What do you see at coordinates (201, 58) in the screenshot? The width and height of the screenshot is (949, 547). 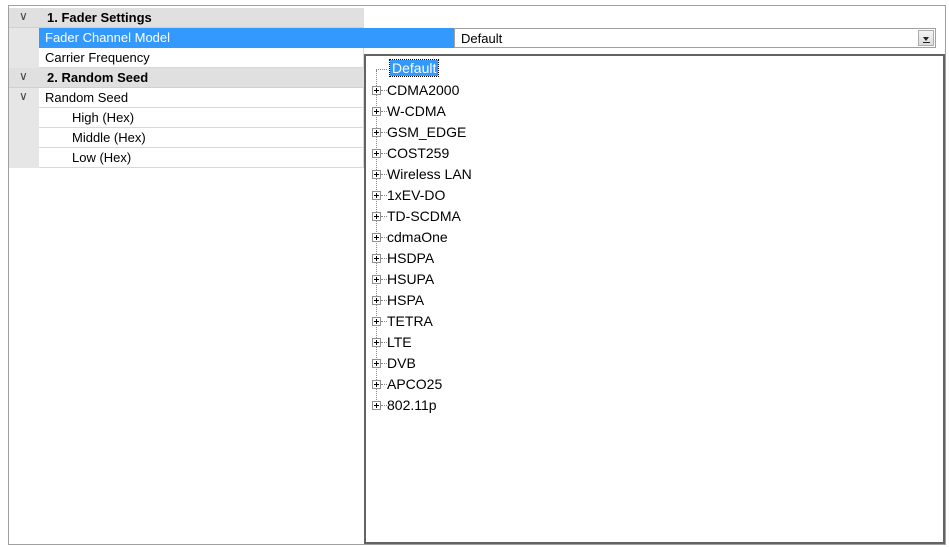 I see `carrier-frequency-label: Carrier Frequency` at bounding box center [201, 58].